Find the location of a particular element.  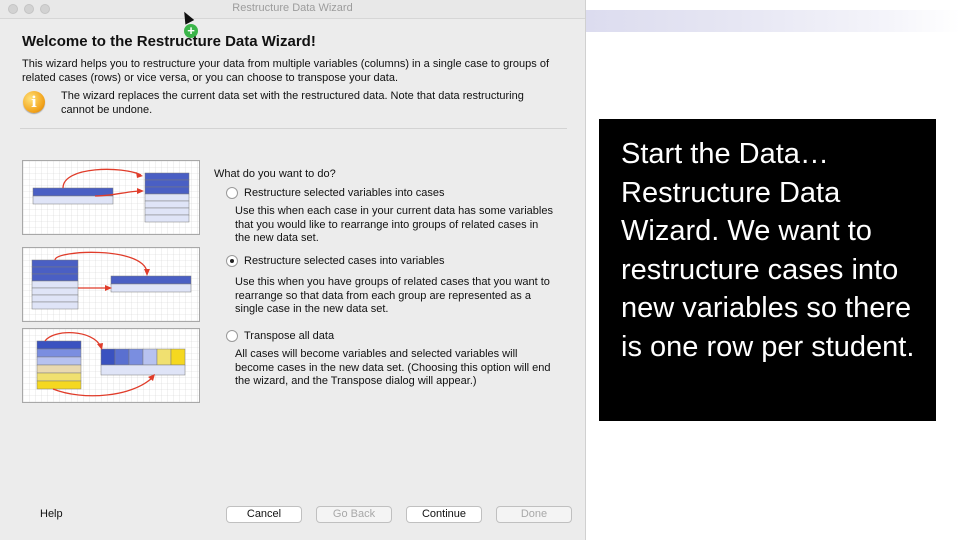

help-button: Help is located at coordinates (51, 514).